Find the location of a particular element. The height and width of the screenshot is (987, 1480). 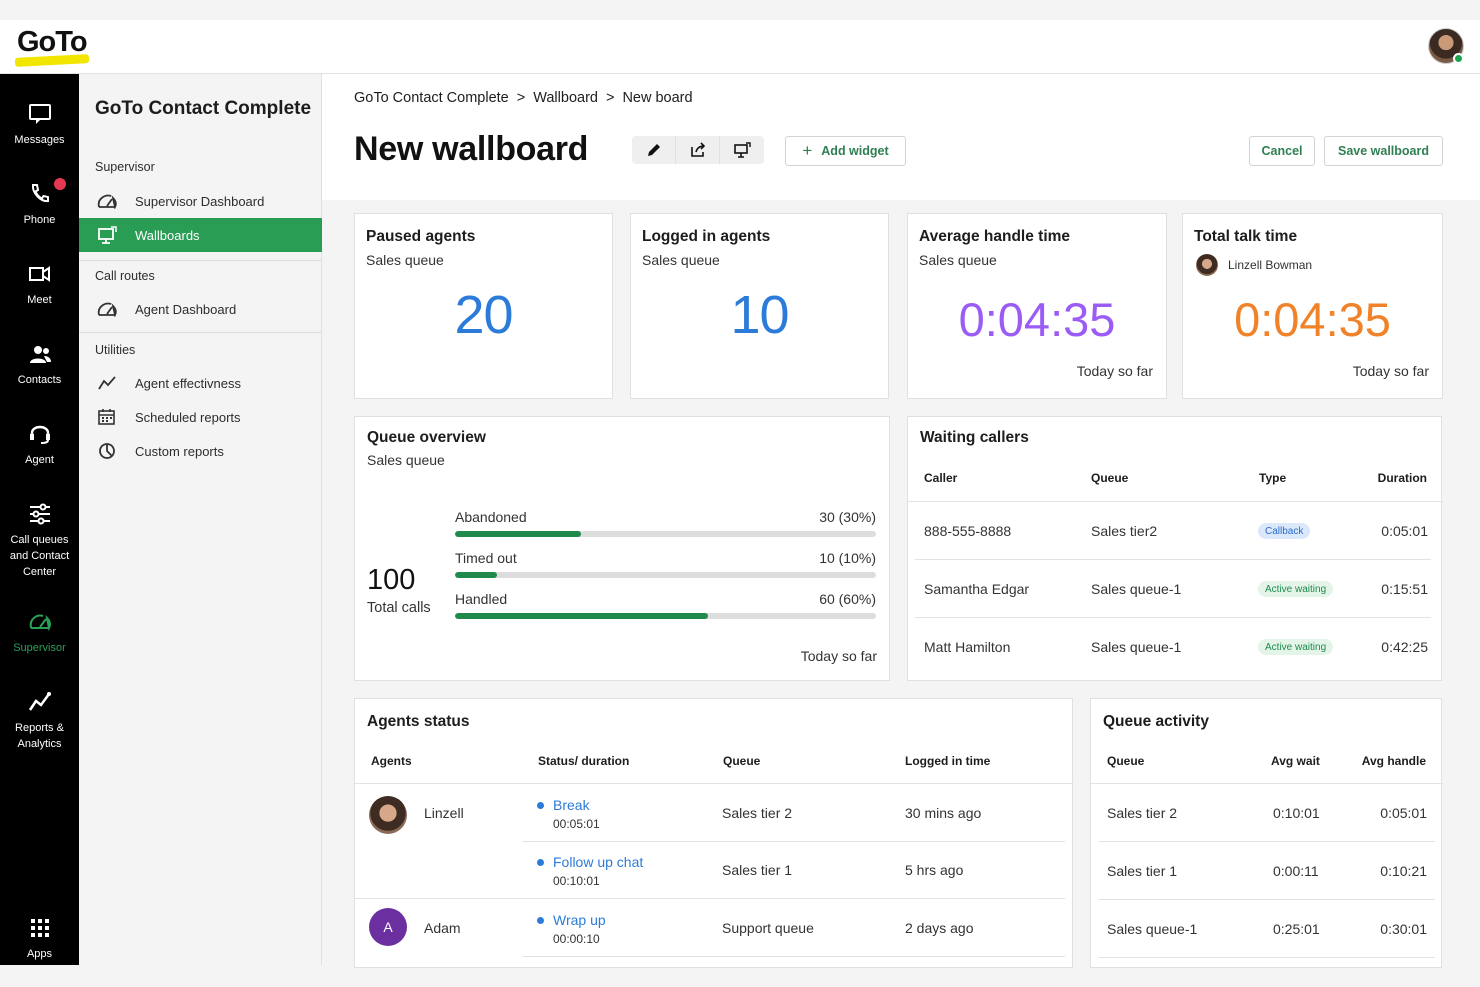

rail-item-messages: Messages is located at coordinates (39, 125).